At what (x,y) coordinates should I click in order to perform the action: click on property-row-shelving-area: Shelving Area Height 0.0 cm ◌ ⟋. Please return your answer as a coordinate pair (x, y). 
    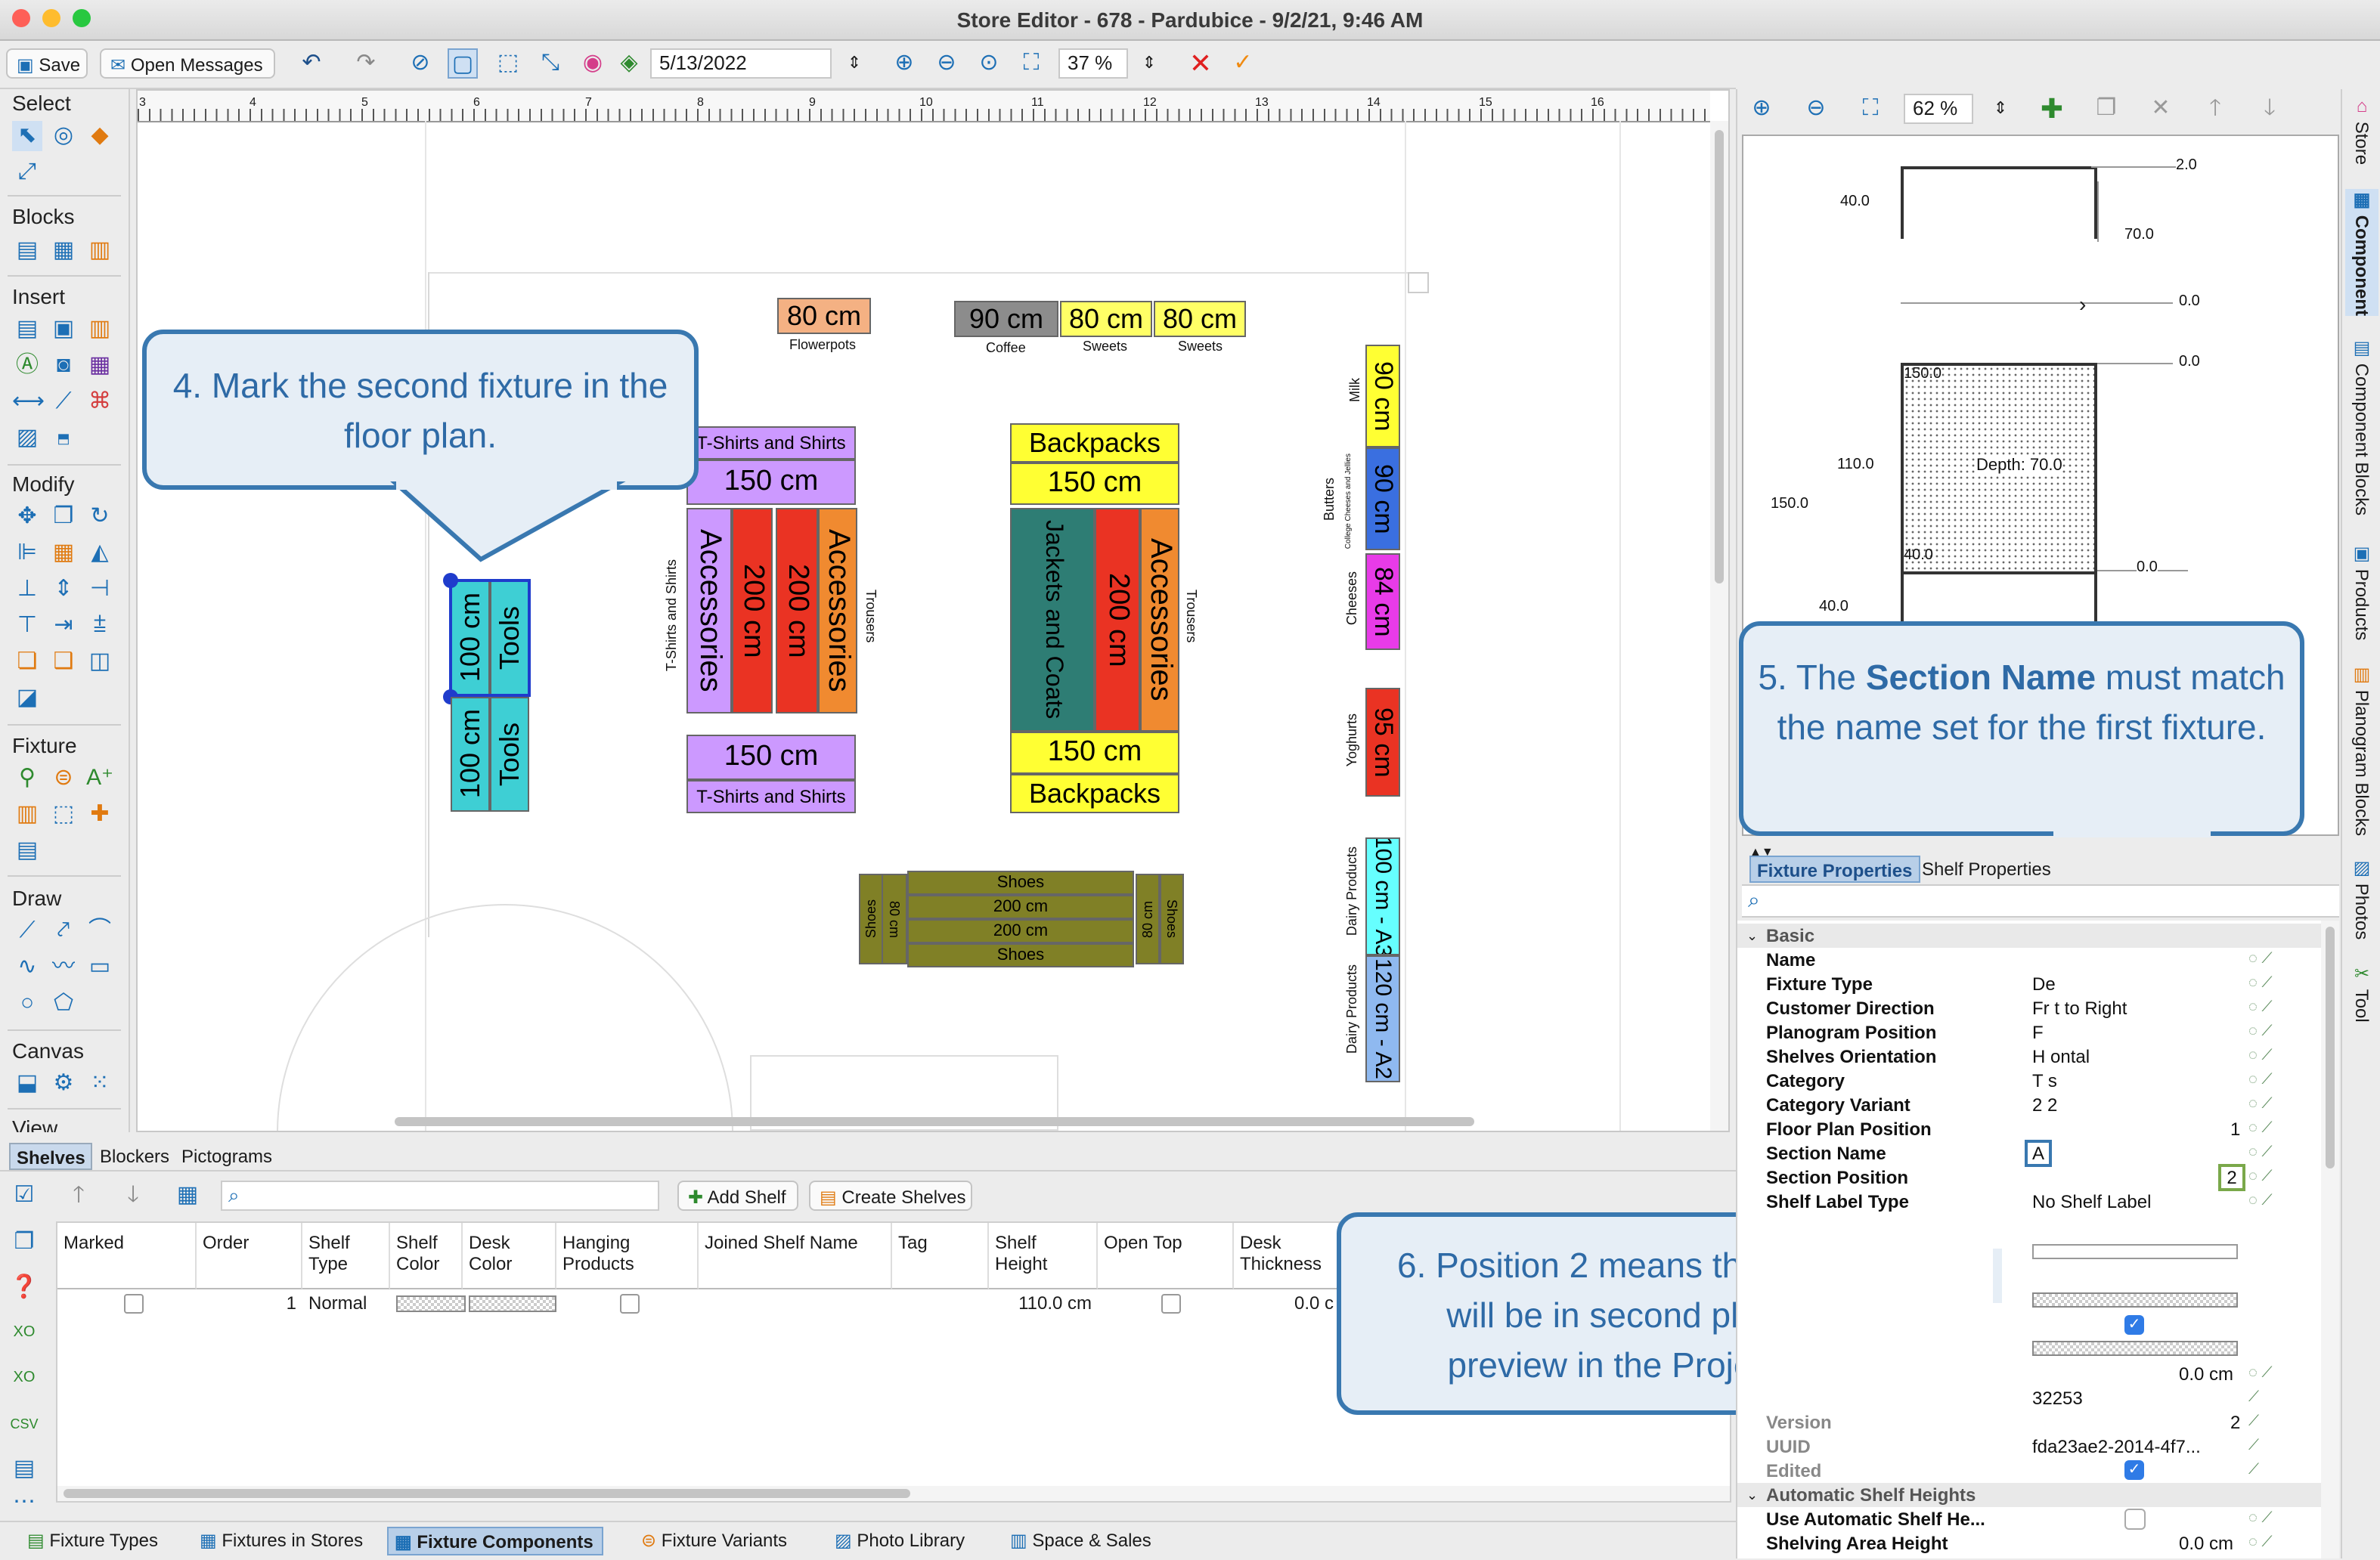
    Looking at the image, I should click on (2029, 1543).